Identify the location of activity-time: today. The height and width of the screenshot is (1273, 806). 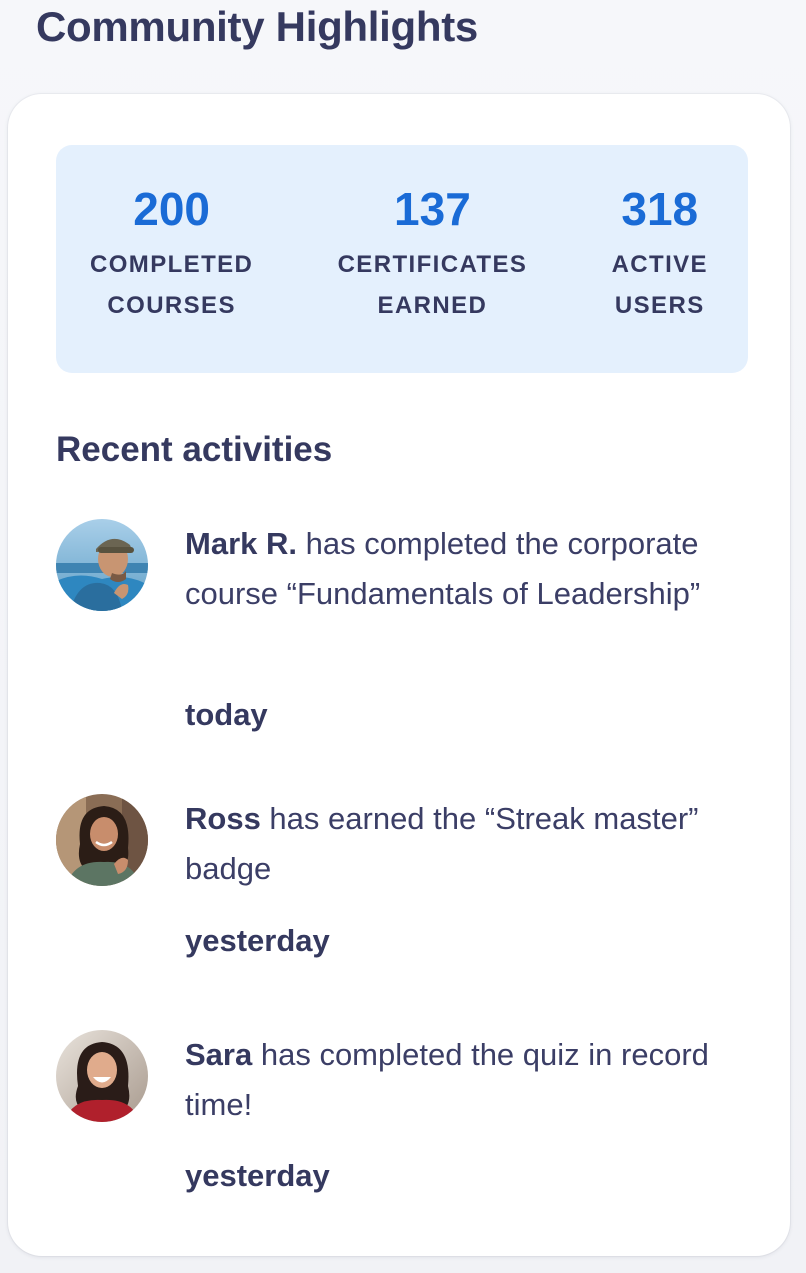
(226, 714).